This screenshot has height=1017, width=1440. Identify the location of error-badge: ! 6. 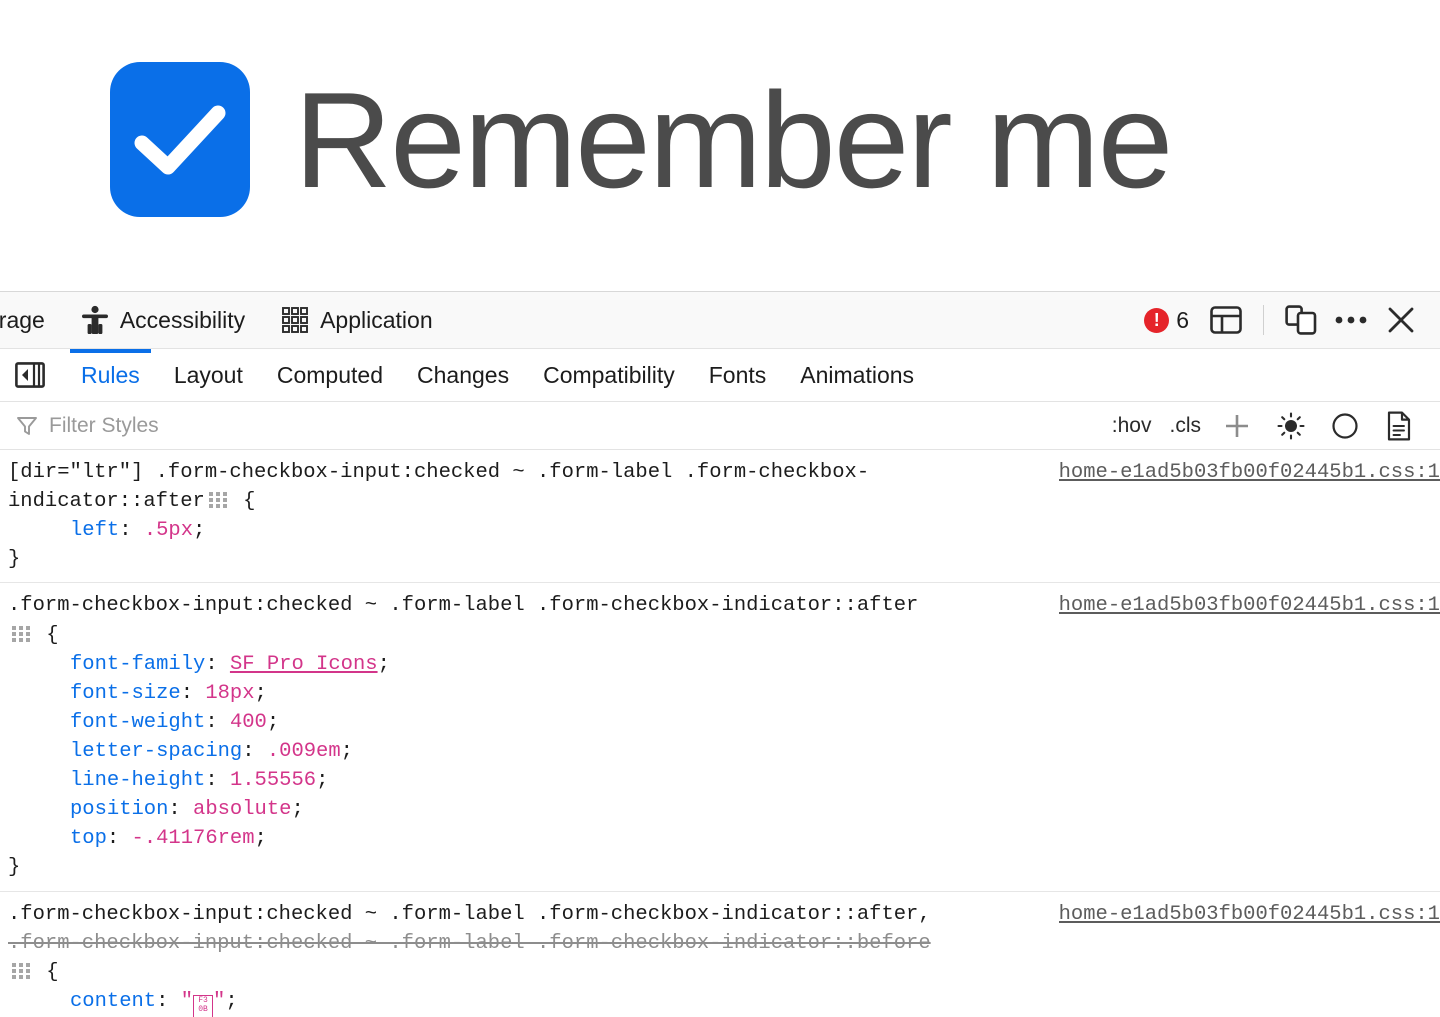
(1166, 320).